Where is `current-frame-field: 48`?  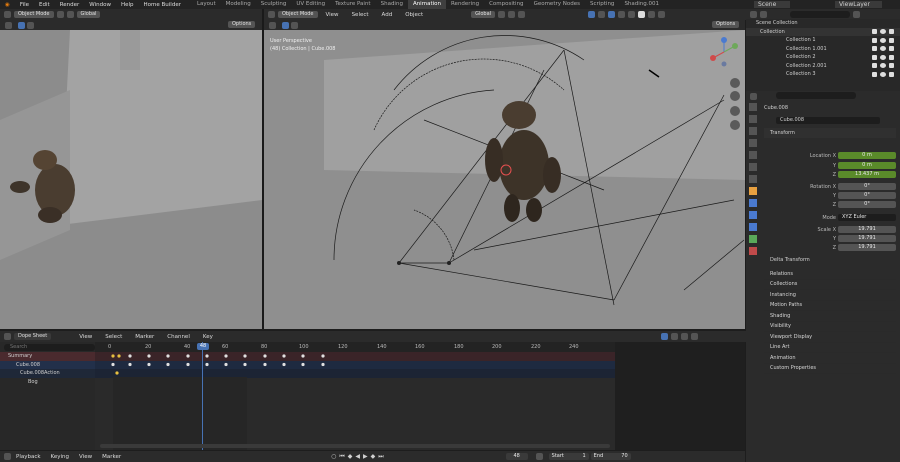
current-frame-field: 48 is located at coordinates (516, 456).